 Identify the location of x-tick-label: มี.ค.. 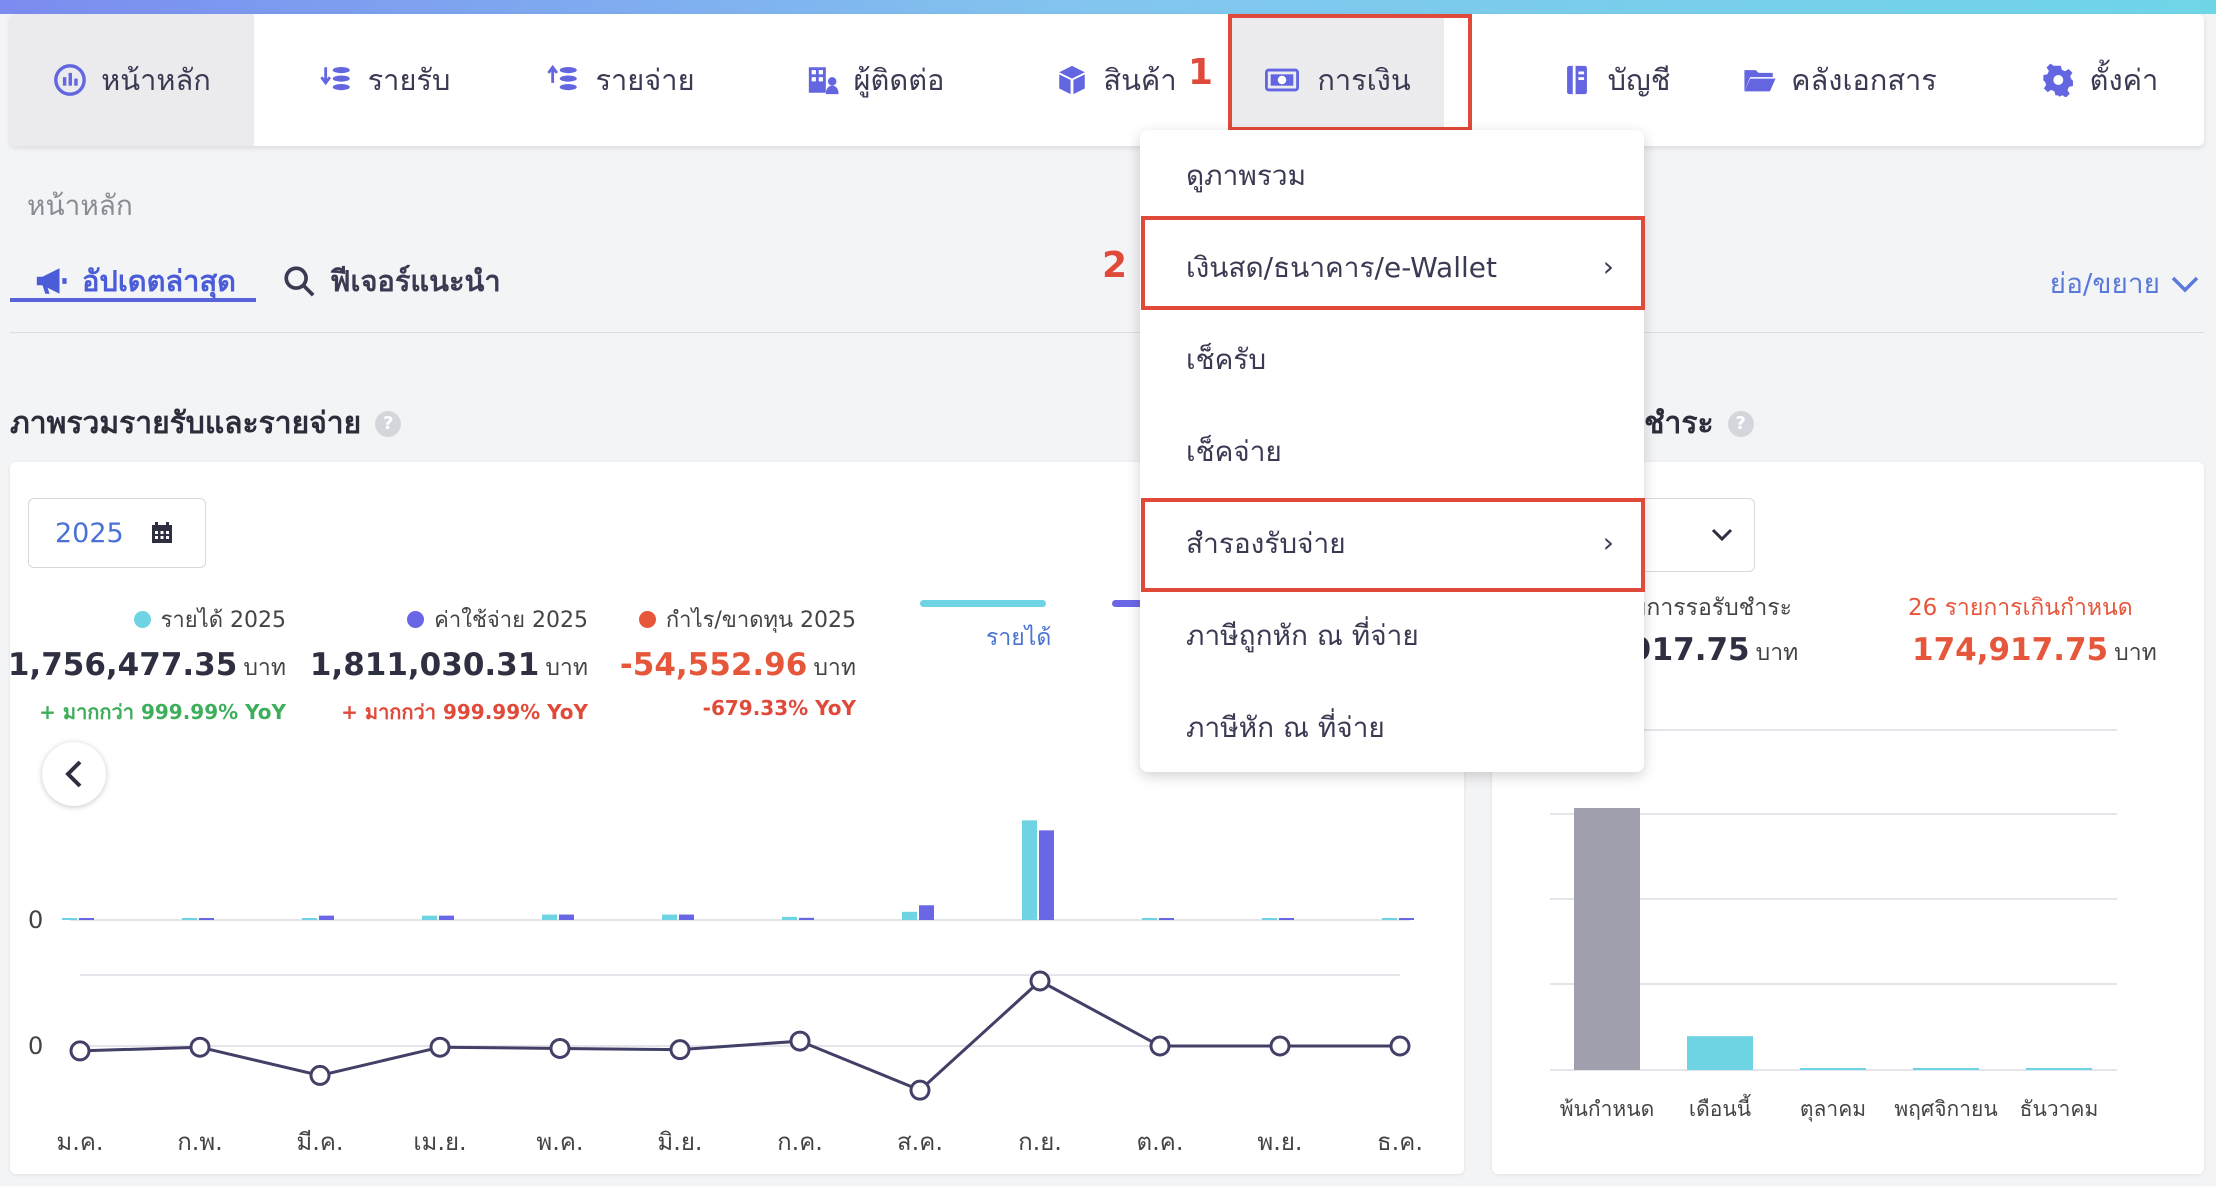
(319, 1142).